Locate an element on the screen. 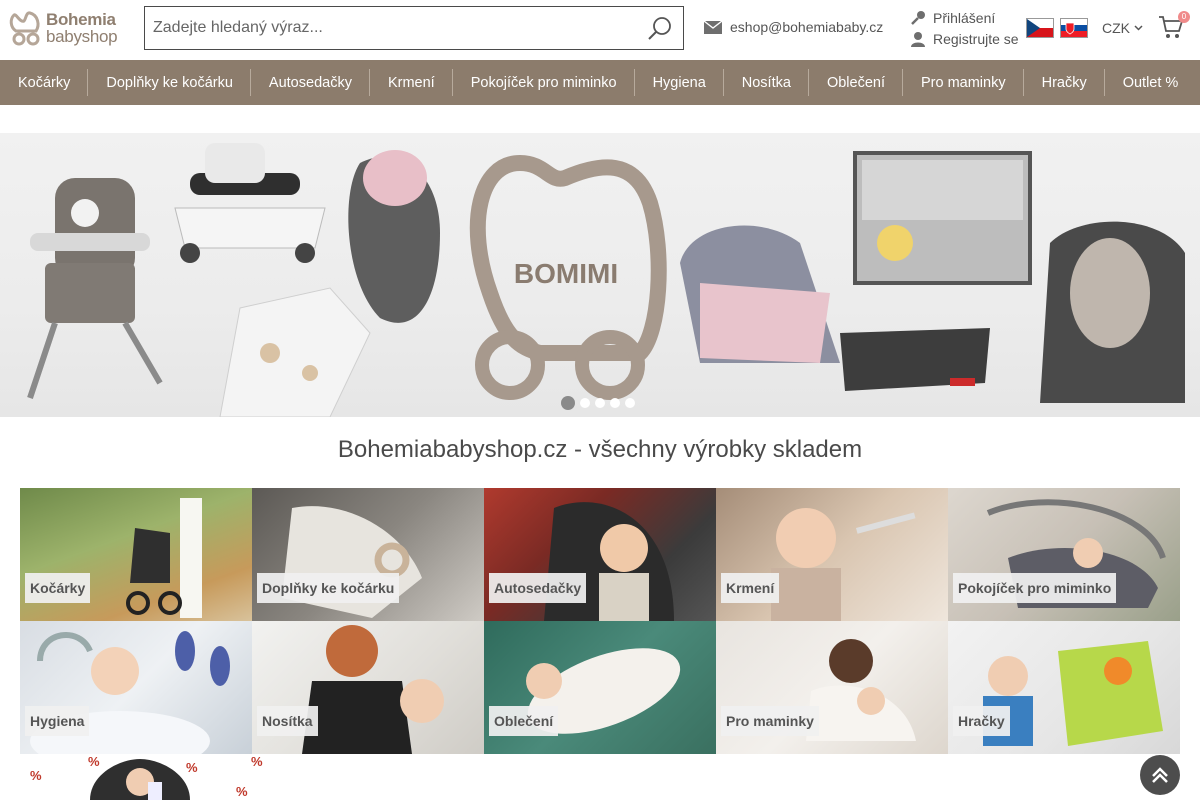 The height and width of the screenshot is (800, 1200). category-label: Pokojíček pro miminko is located at coordinates (1035, 588).